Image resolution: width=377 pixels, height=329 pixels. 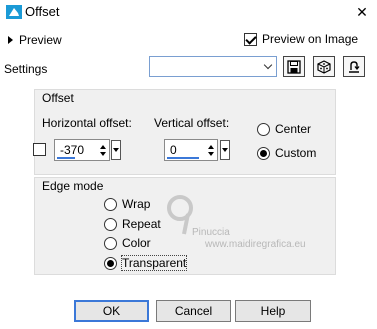 I want to click on horizontal-offset-label: Horizontal offset:, so click(x=87, y=123).